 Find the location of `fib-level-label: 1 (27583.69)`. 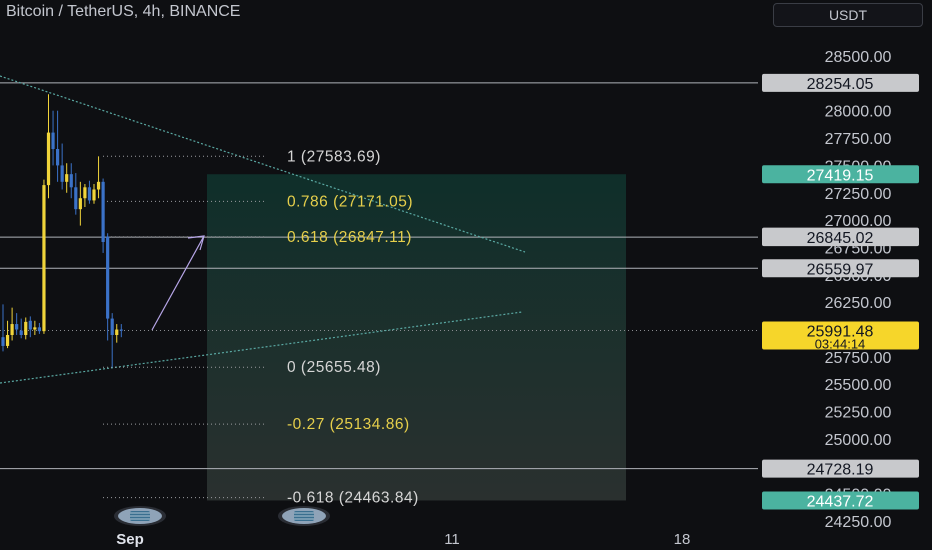

fib-level-label: 1 (27583.69) is located at coordinates (334, 156).